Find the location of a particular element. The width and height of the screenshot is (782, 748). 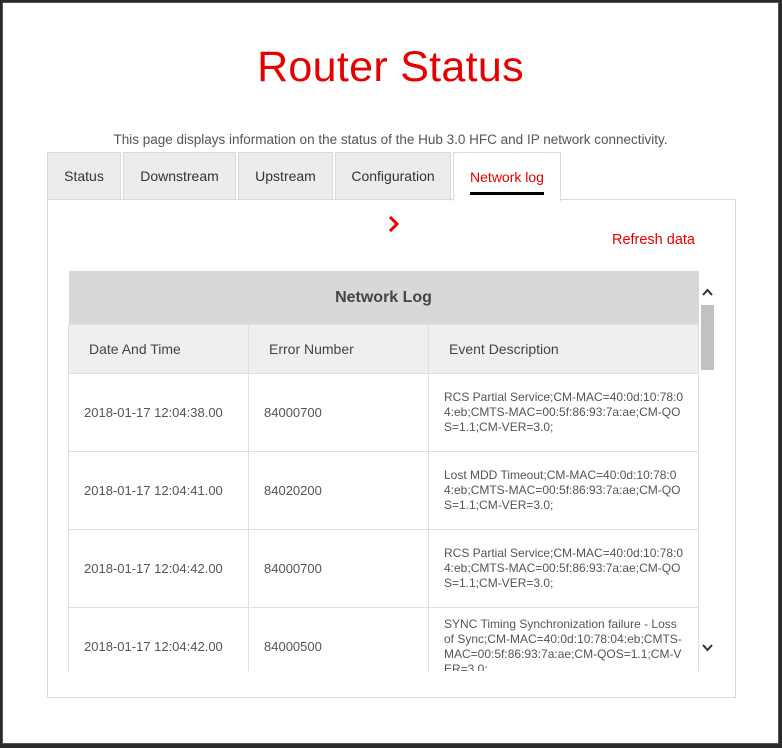

scrollbar-thumb is located at coordinates (707, 337).